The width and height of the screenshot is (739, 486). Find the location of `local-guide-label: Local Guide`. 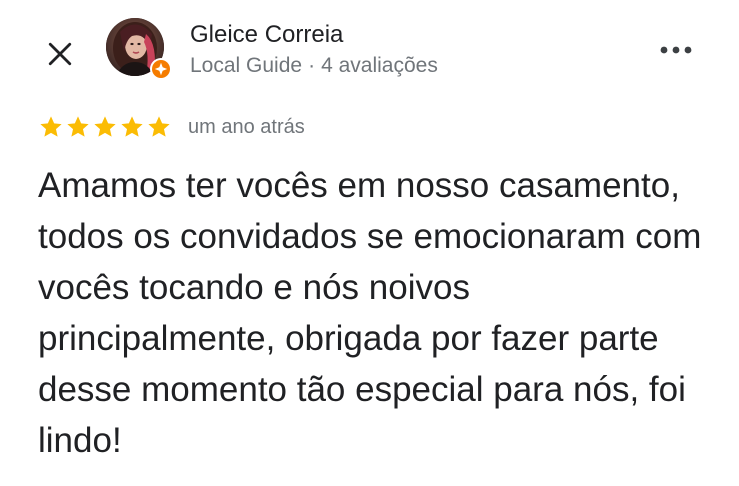

local-guide-label: Local Guide is located at coordinates (246, 65).